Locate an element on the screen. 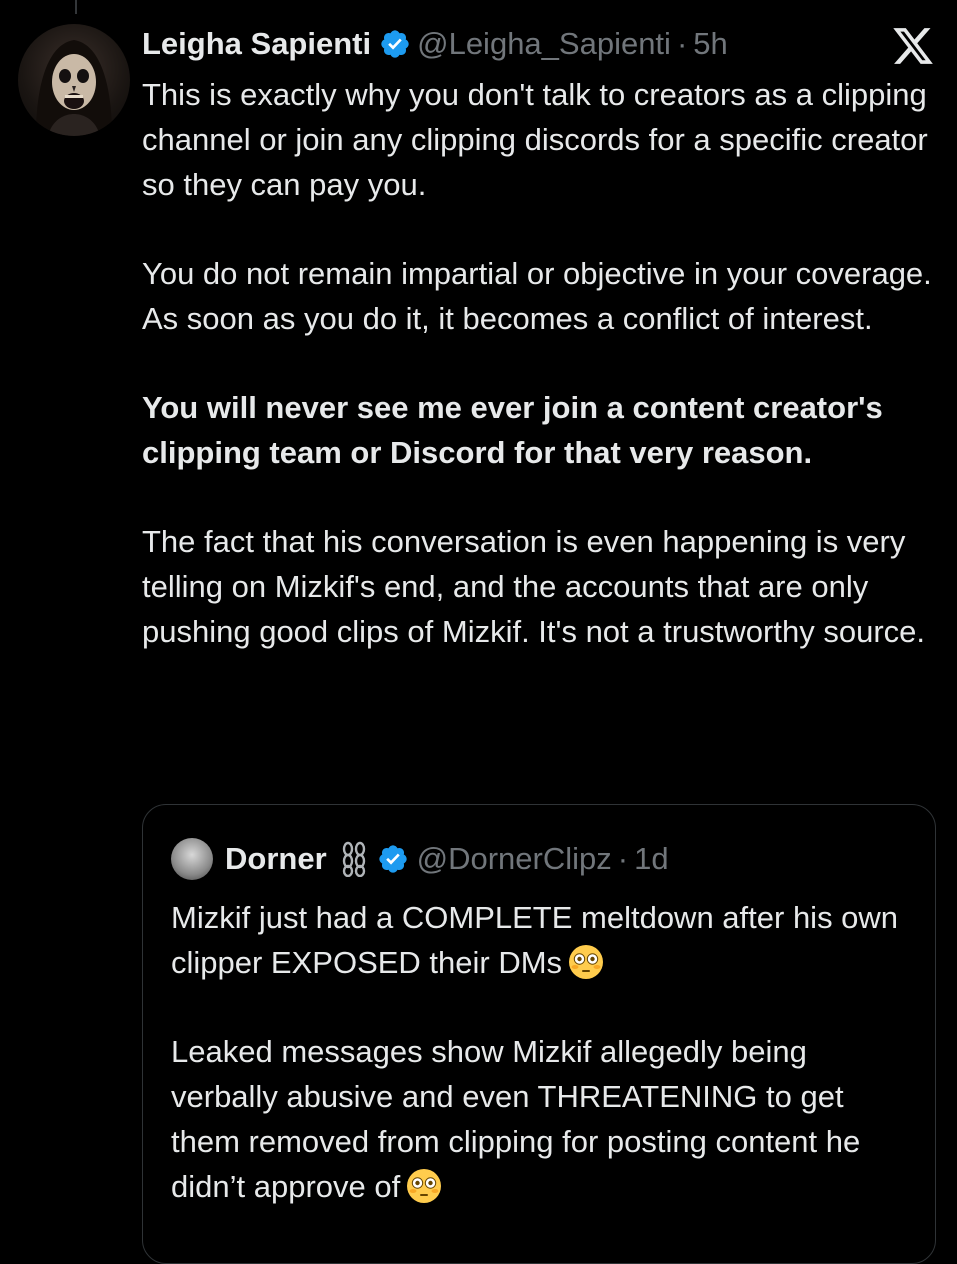  quoted-author-handle: @DornerClipz is located at coordinates (514, 859).